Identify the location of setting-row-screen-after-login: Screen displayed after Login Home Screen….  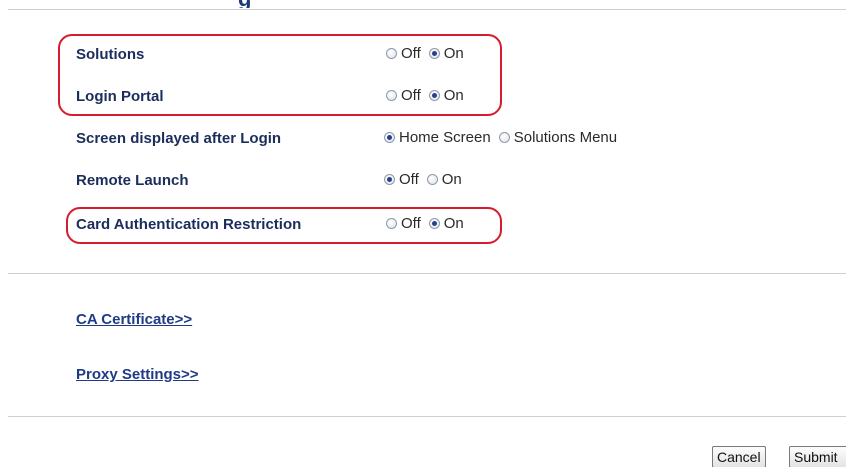
(423, 139).